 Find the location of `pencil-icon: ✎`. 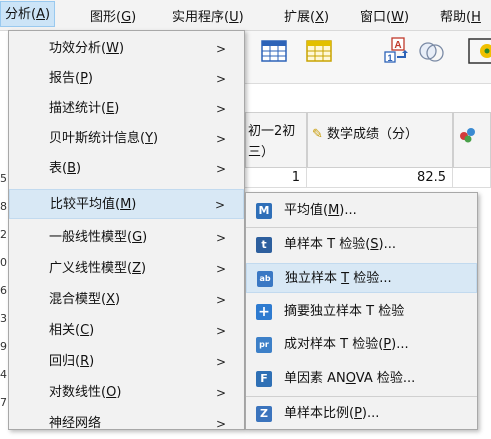

pencil-icon: ✎ is located at coordinates (317, 134).